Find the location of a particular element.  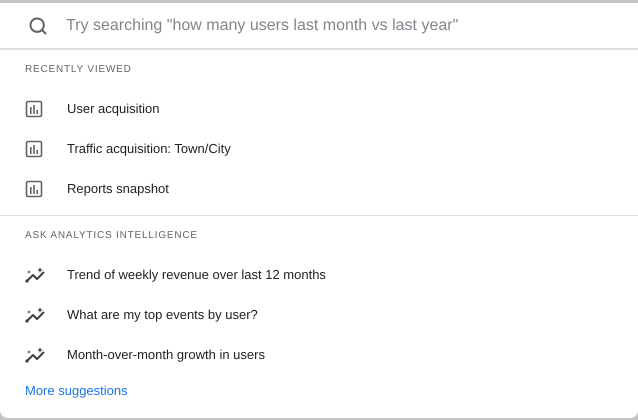

section-heading: ASK ANALYTICS INTELLIGENCE is located at coordinates (112, 236).